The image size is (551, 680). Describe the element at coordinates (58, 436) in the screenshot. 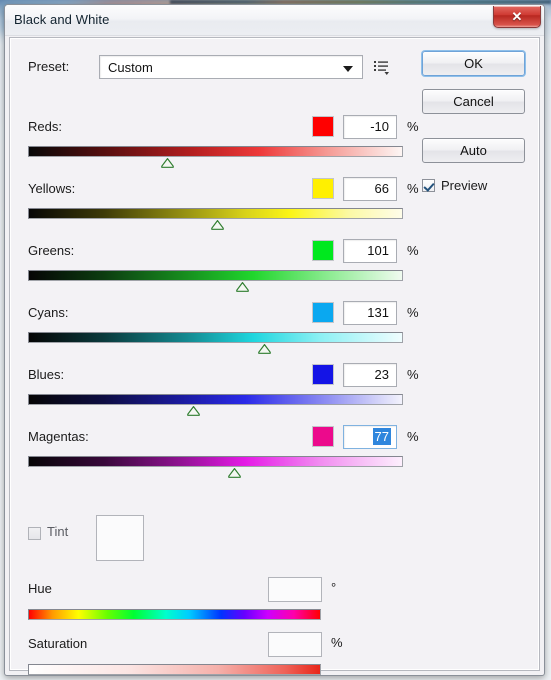

I see `channel-label-magentas: Magentas:` at that location.